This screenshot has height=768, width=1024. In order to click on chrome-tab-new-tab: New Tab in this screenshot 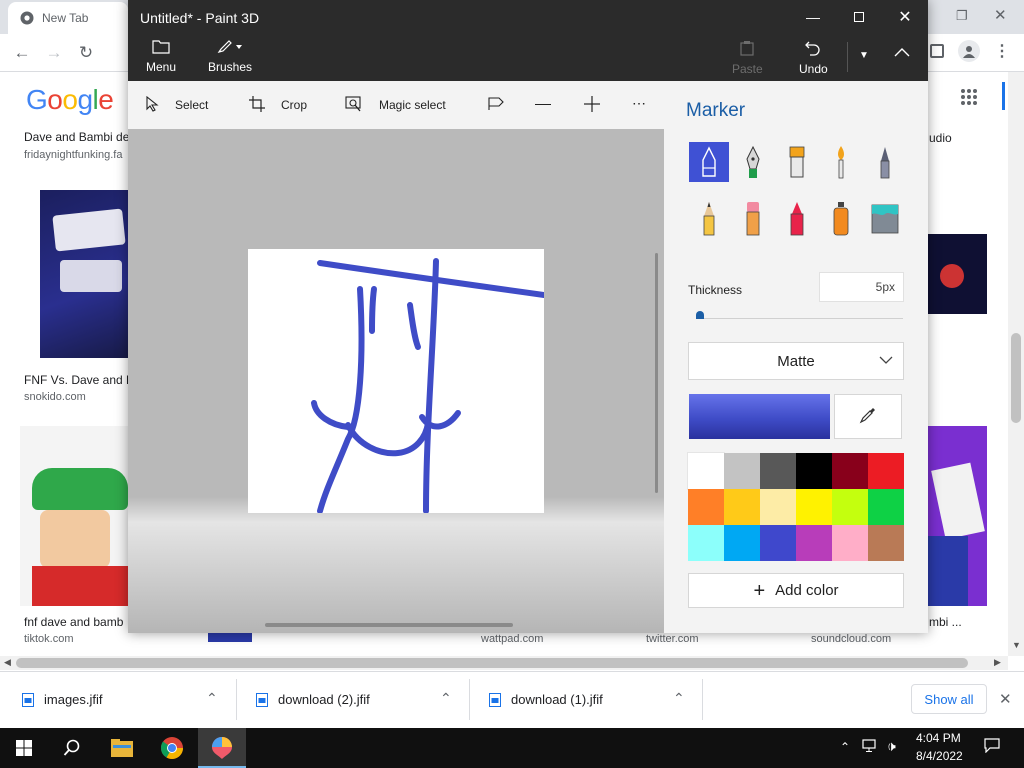, I will do `click(68, 18)`.